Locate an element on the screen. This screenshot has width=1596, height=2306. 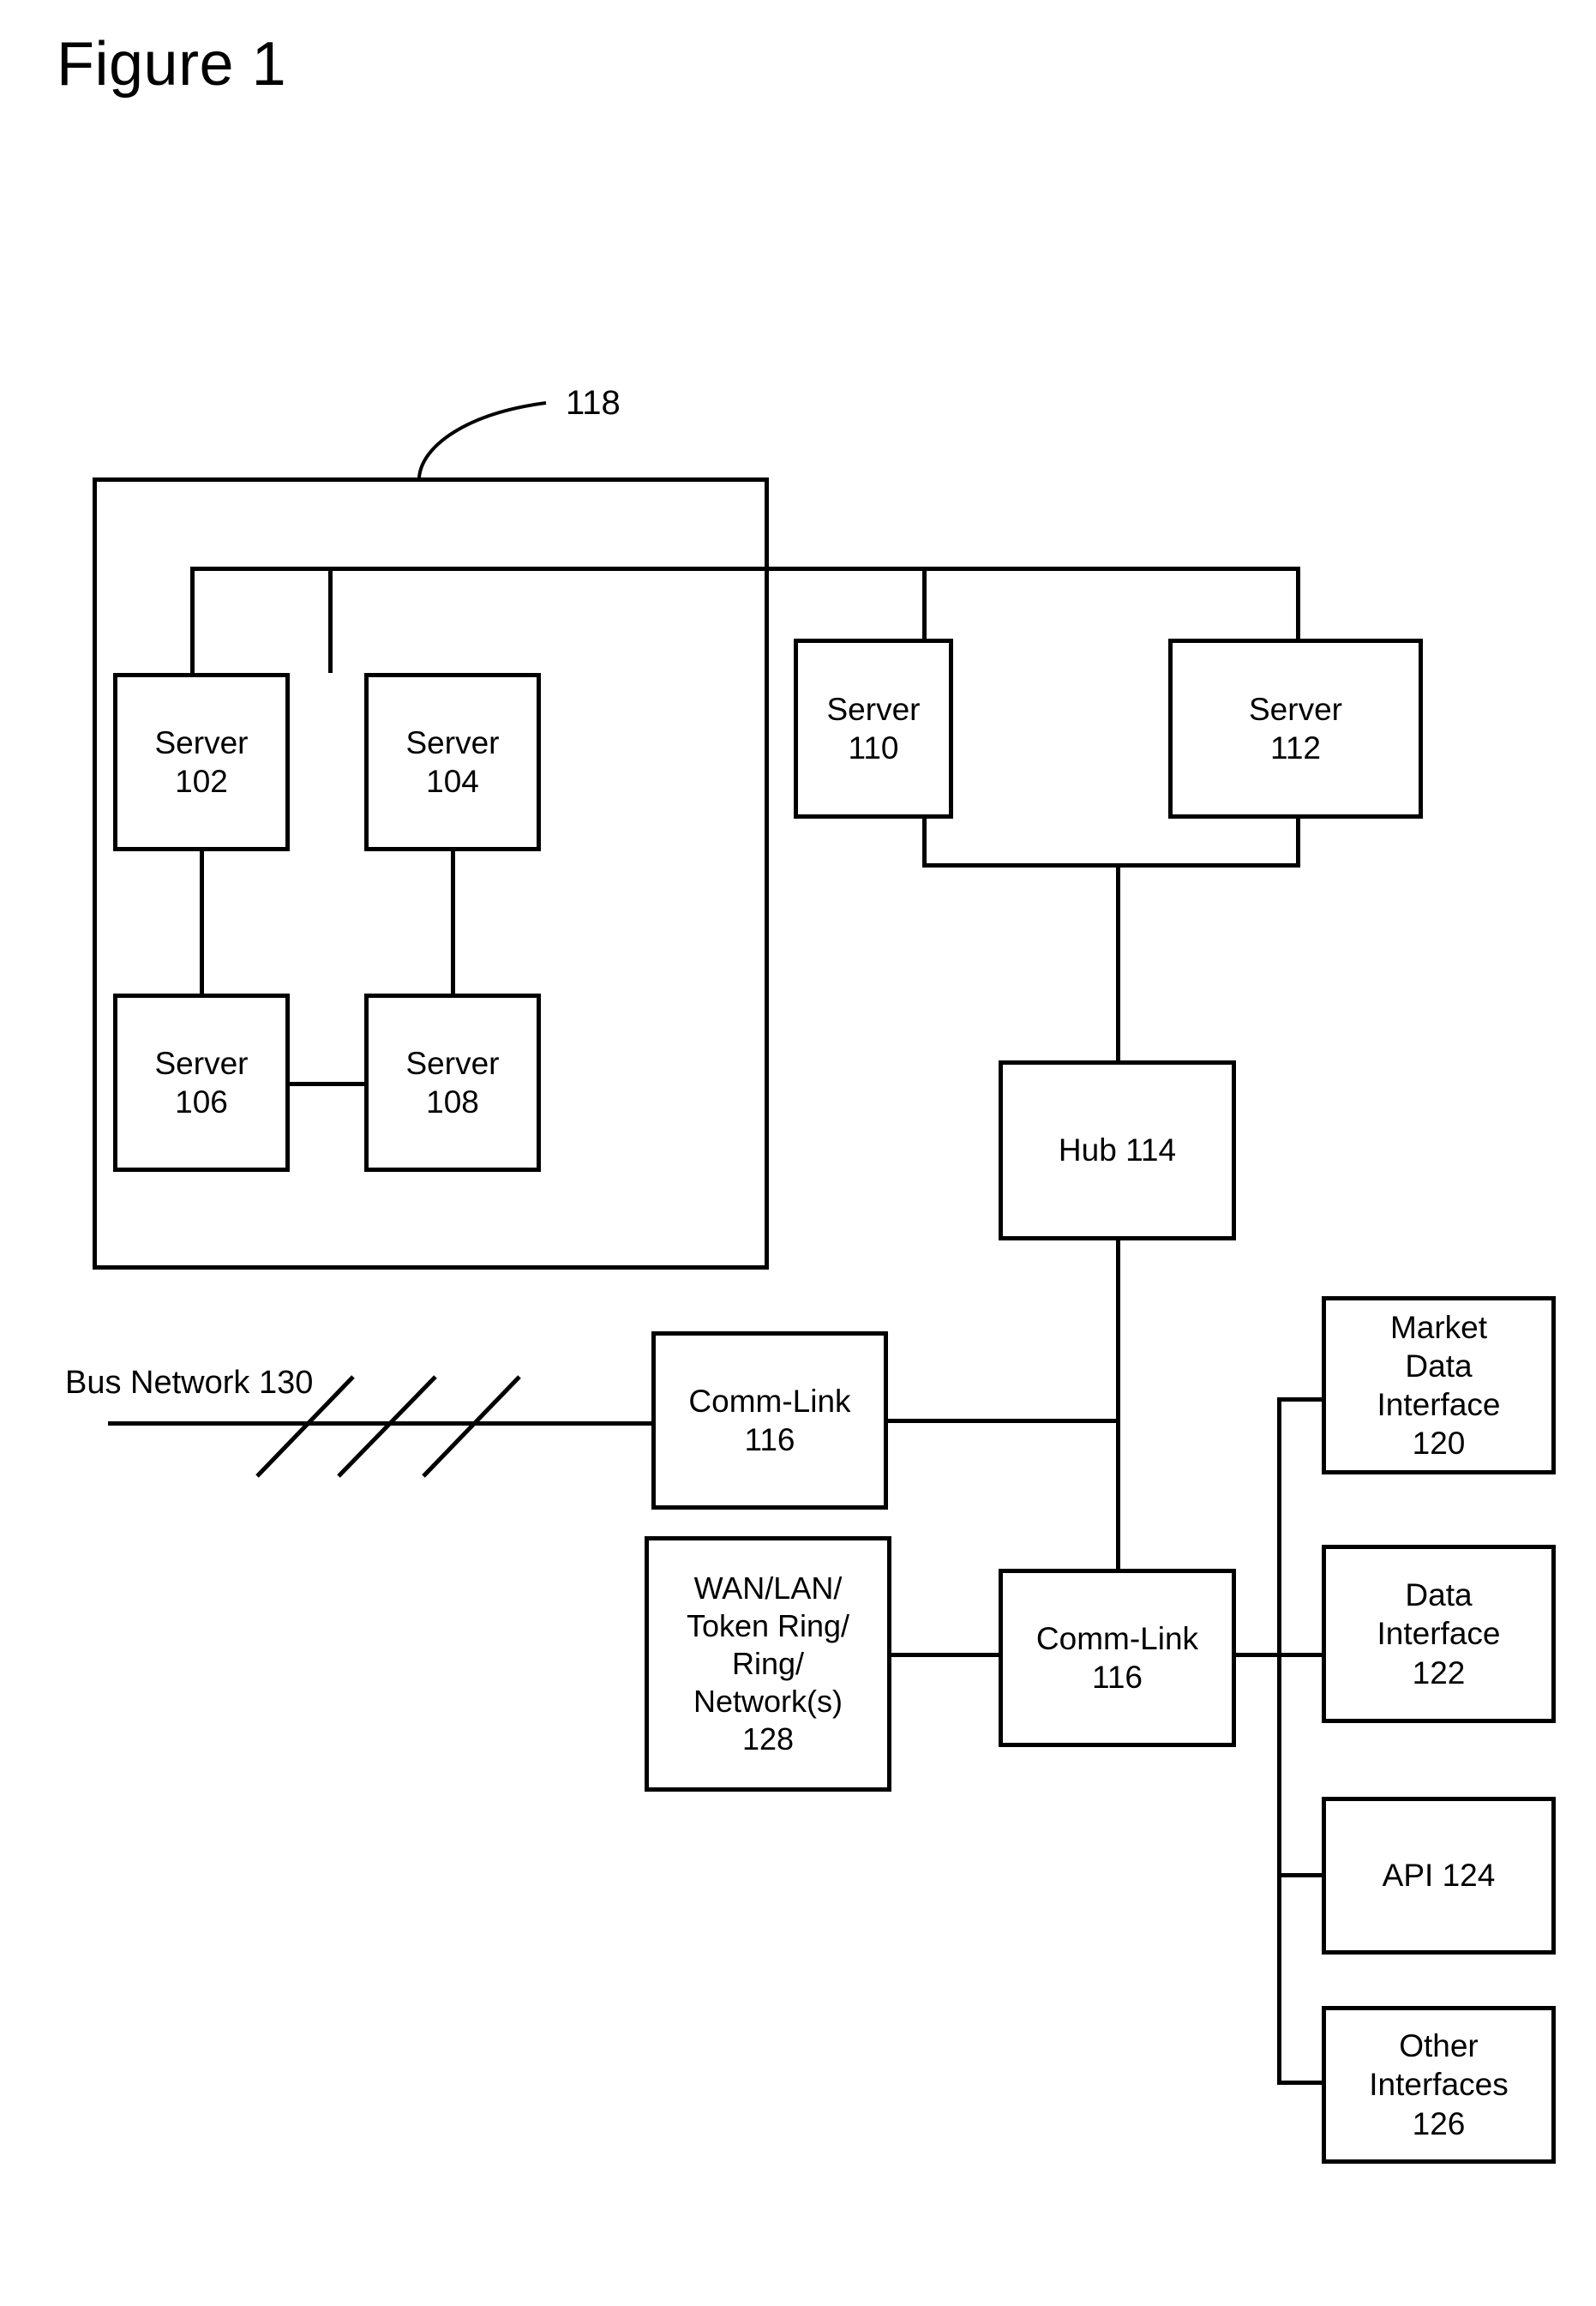
network-128-line-5: 128 is located at coordinates (768, 1738).